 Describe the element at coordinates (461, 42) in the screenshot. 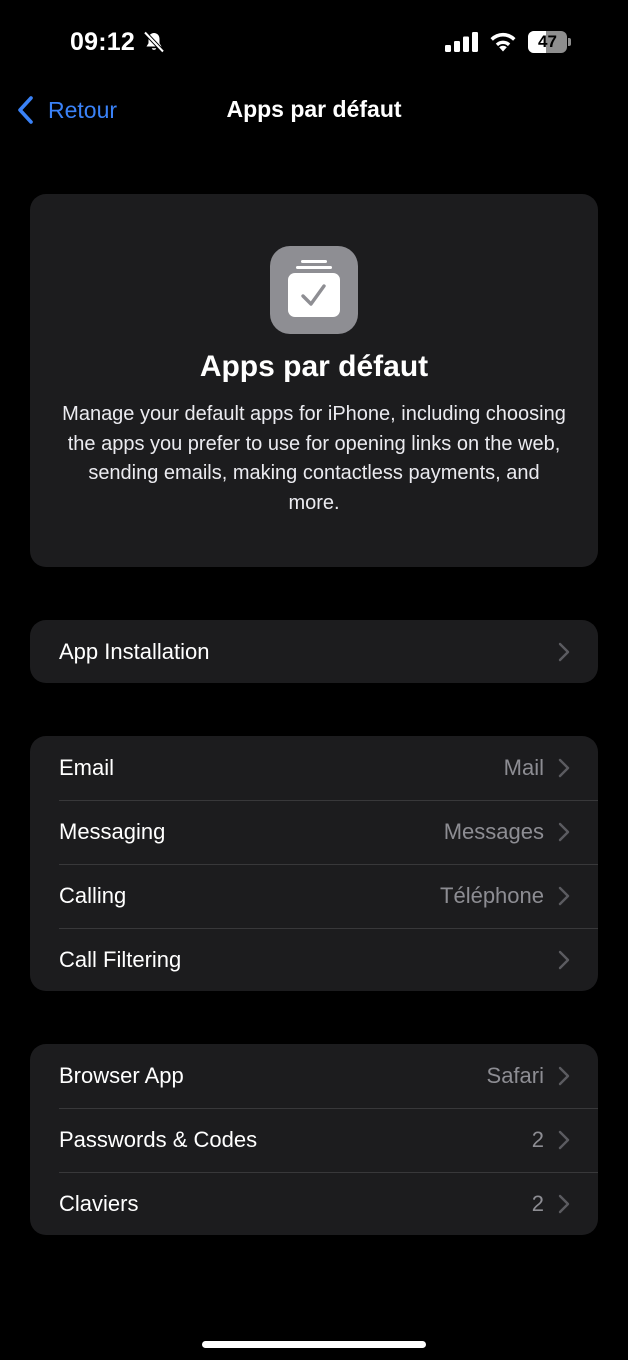

I see `cellular-signal-icon` at that location.